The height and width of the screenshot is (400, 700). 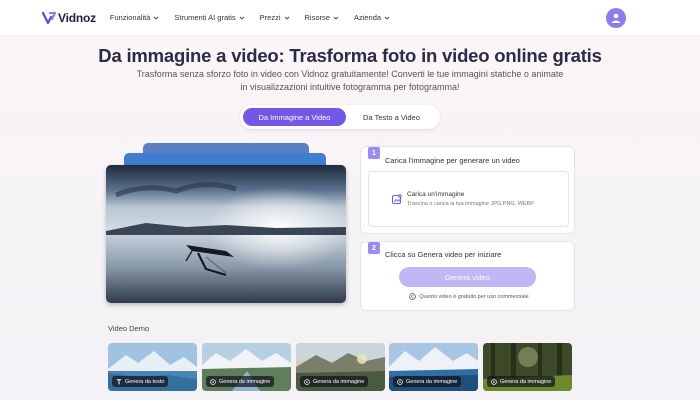 I want to click on menu-item-azienda: Azienda, so click(x=372, y=17).